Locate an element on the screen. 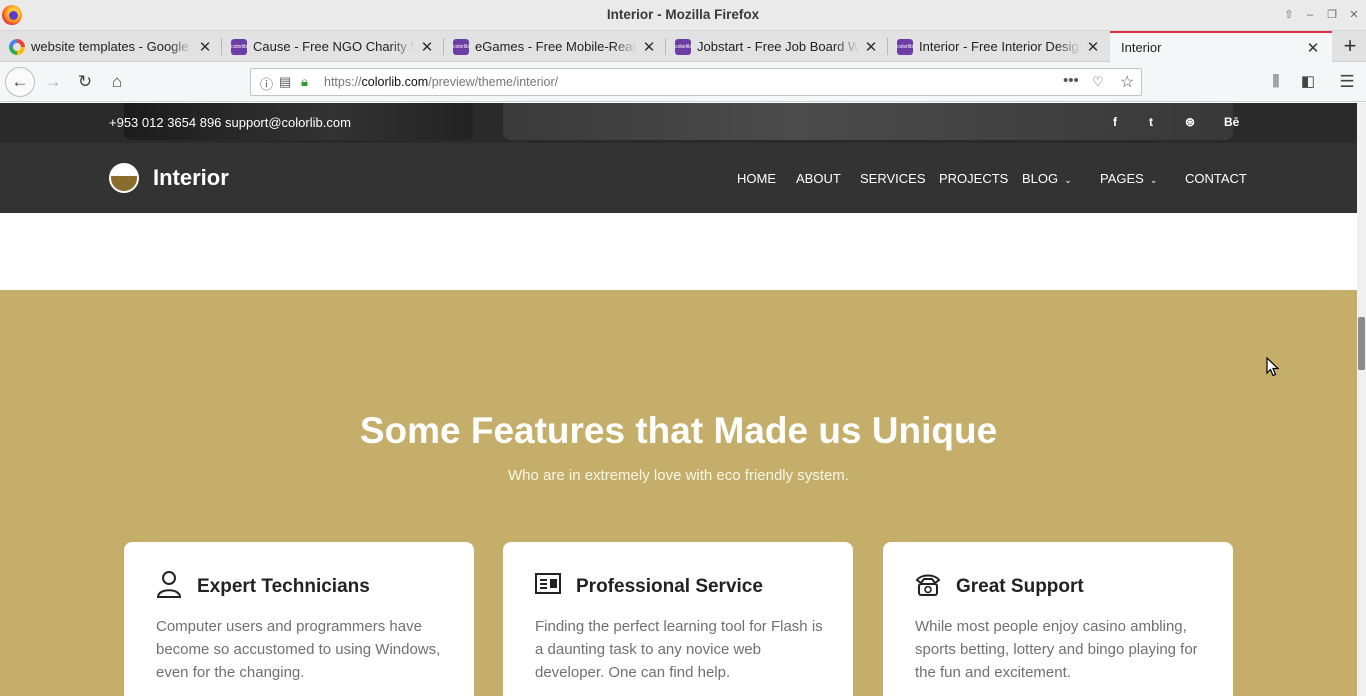 Image resolution: width=1366 pixels, height=696 pixels. home-button: ⌂ is located at coordinates (117, 82).